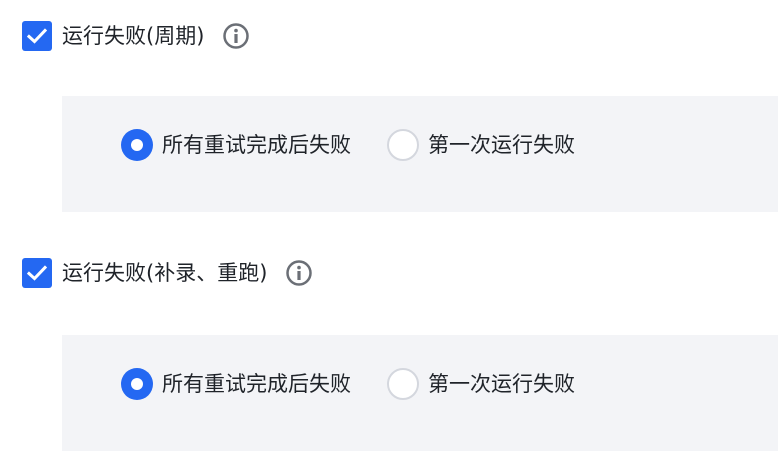 Image resolution: width=778 pixels, height=458 pixels. I want to click on condition-backfill-rerun-radio-group: 所有重试完成后失败 第一次运行失败, so click(348, 384).